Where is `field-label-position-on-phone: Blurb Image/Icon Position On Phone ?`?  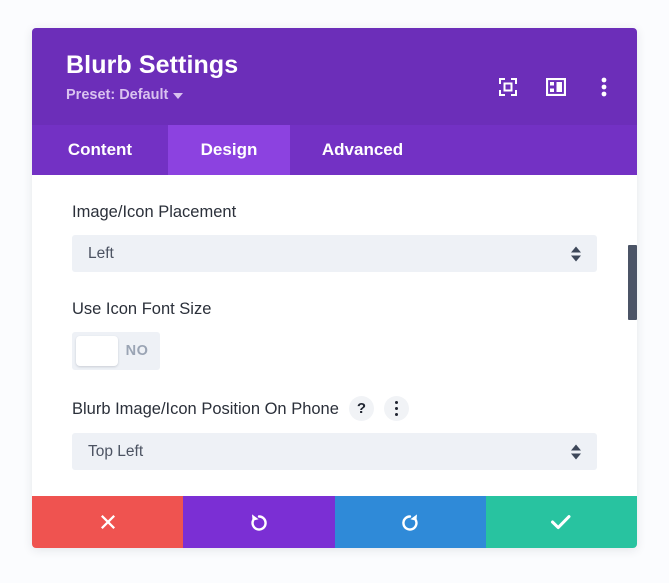
field-label-position-on-phone: Blurb Image/Icon Position On Phone ? is located at coordinates (334, 408).